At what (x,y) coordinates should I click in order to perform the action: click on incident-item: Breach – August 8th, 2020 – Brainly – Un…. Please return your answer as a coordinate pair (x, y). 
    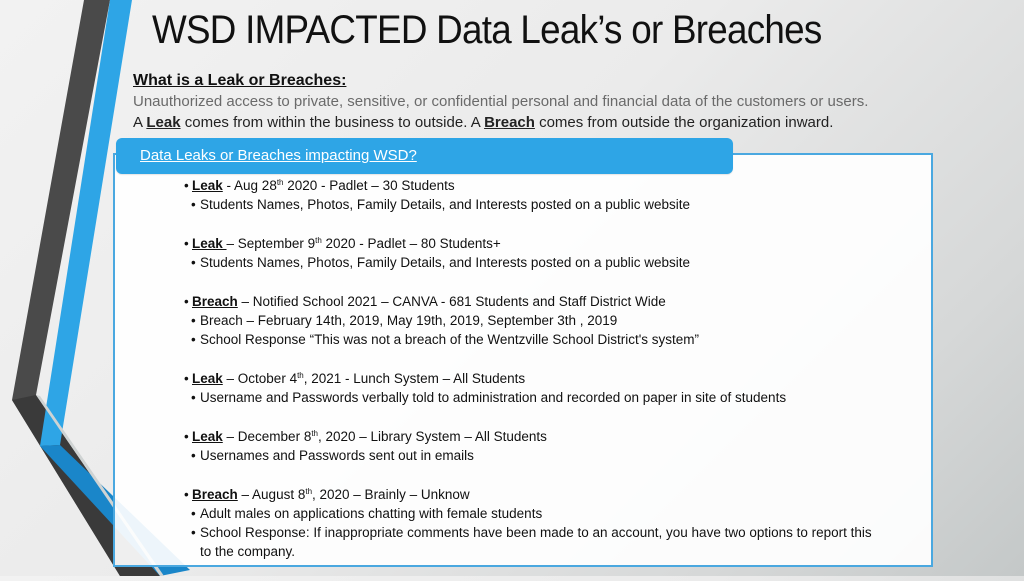
    Looking at the image, I should click on (534, 523).